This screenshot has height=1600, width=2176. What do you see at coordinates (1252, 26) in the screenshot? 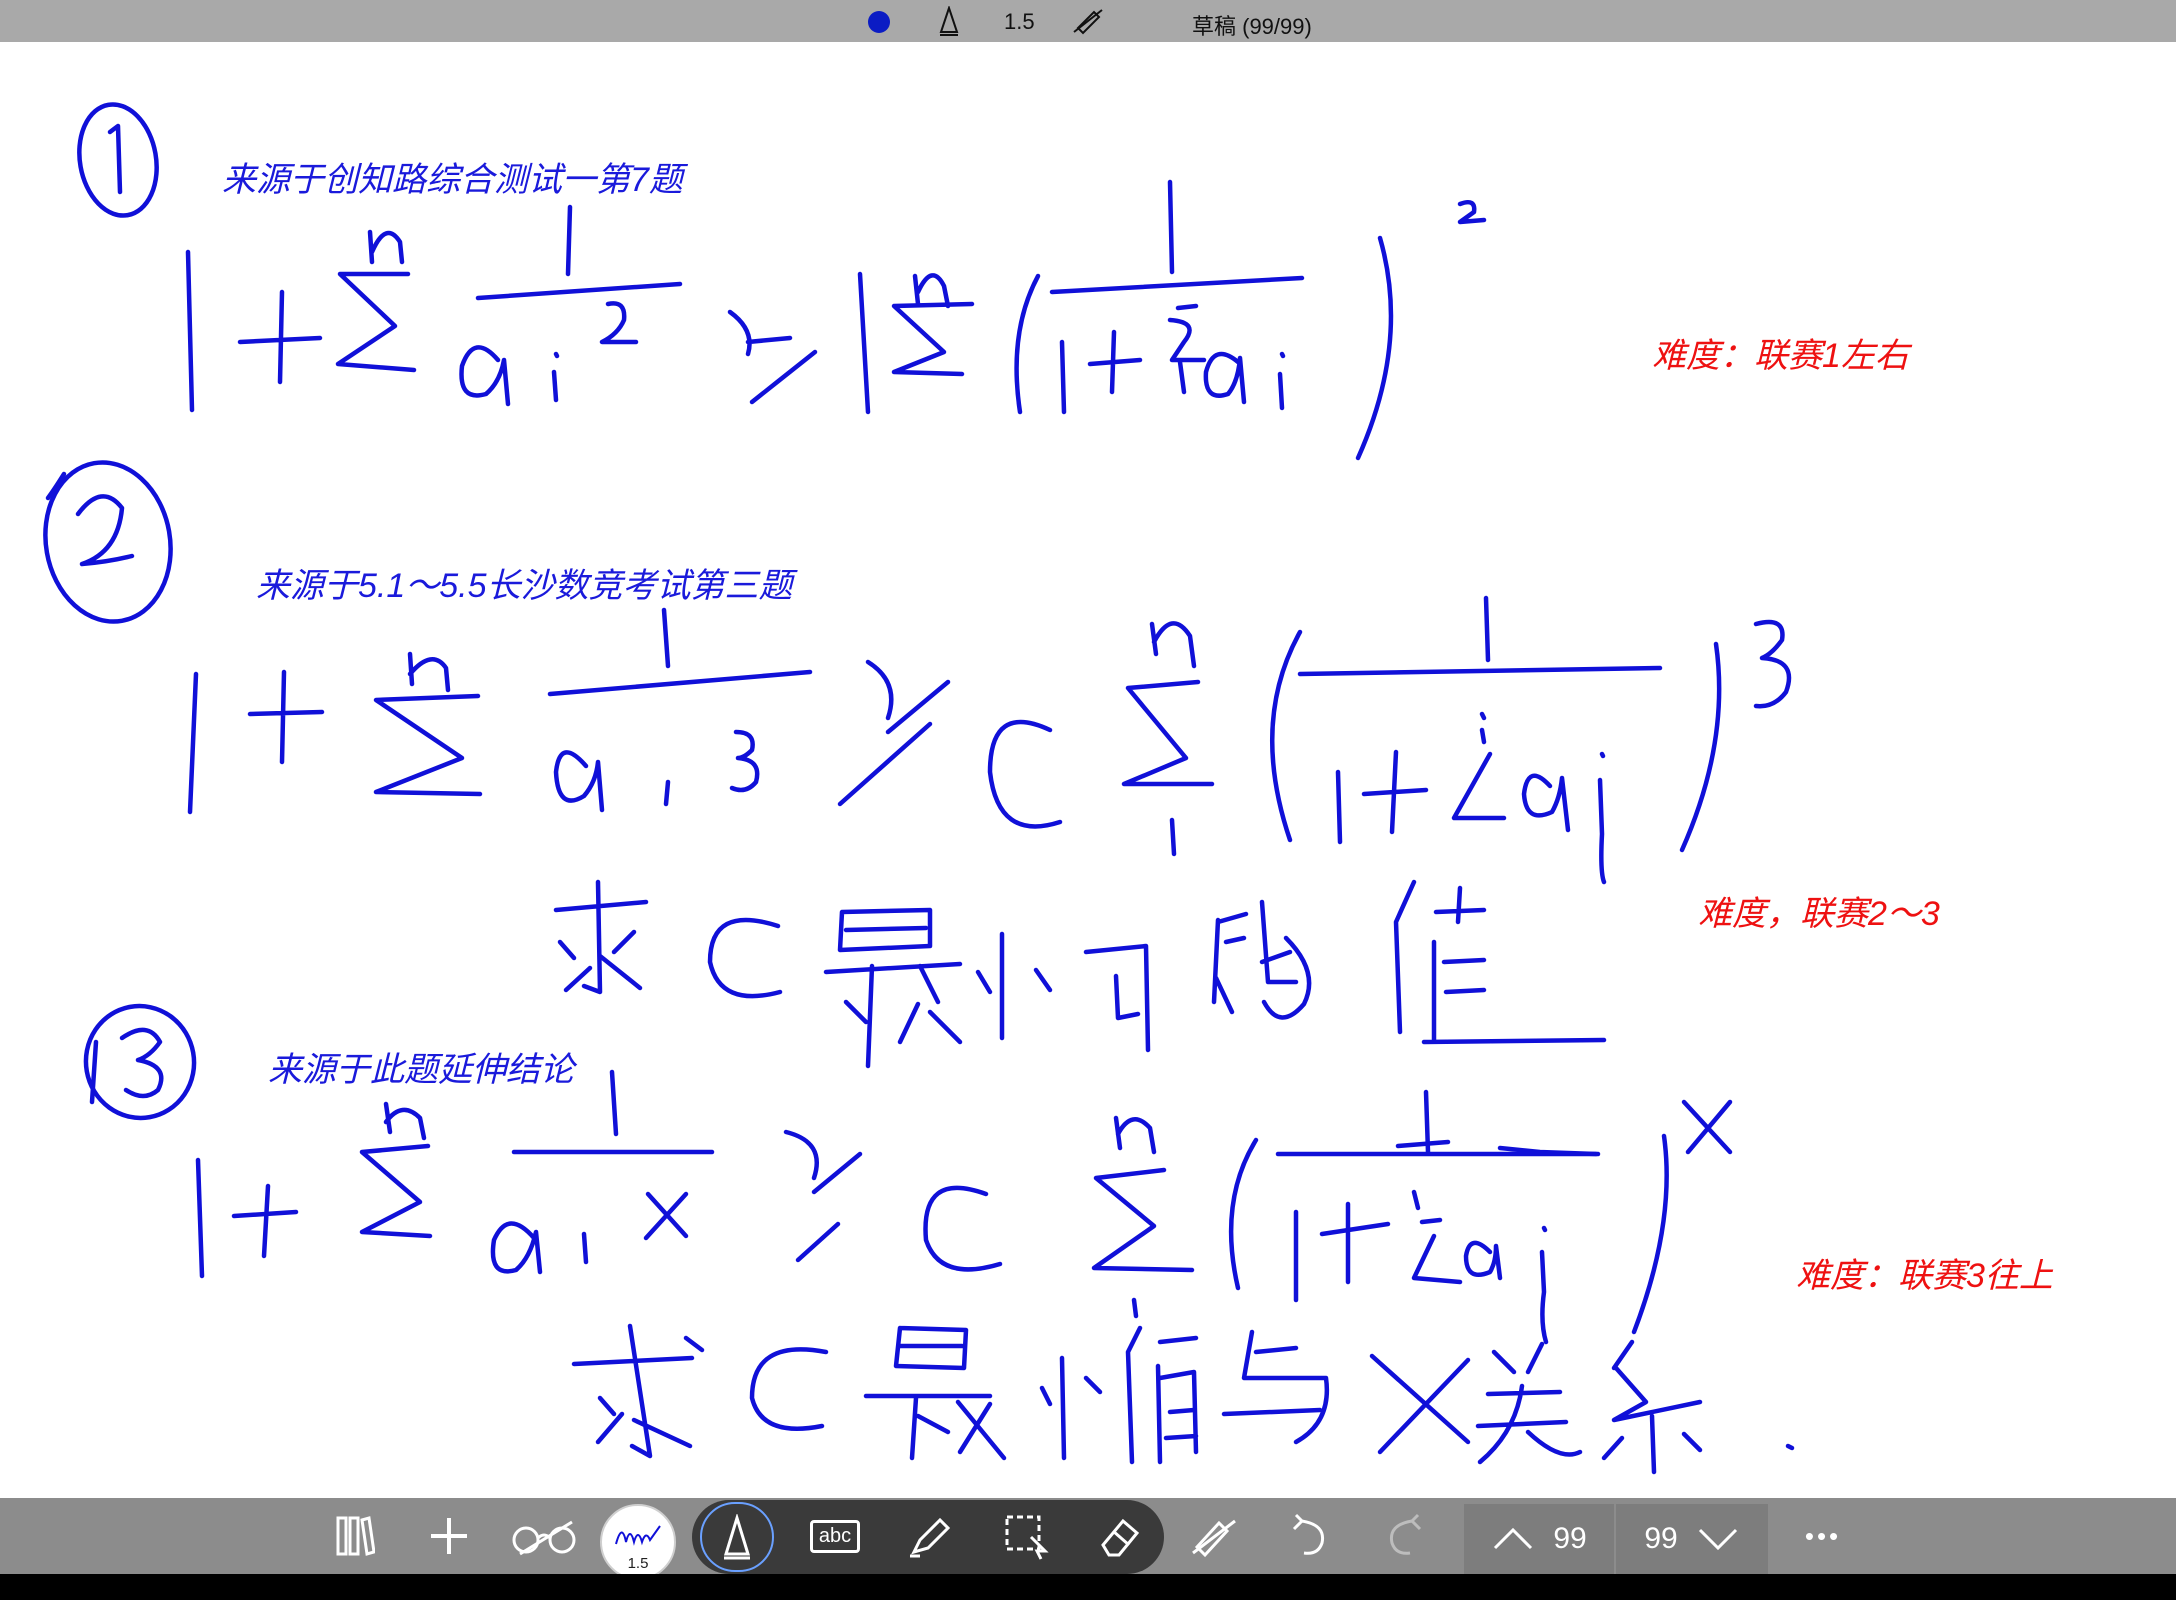
I see `page-title: 草稿 (99/99)` at bounding box center [1252, 26].